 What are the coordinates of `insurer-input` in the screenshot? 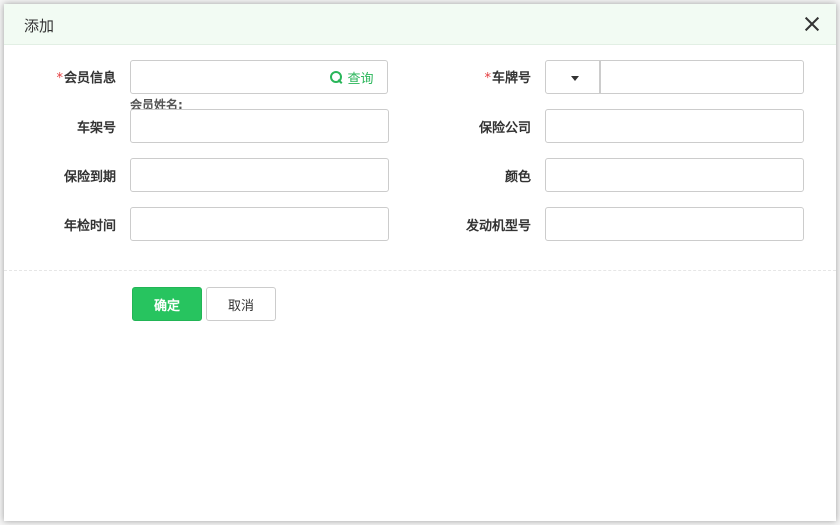 It's located at (674, 126).